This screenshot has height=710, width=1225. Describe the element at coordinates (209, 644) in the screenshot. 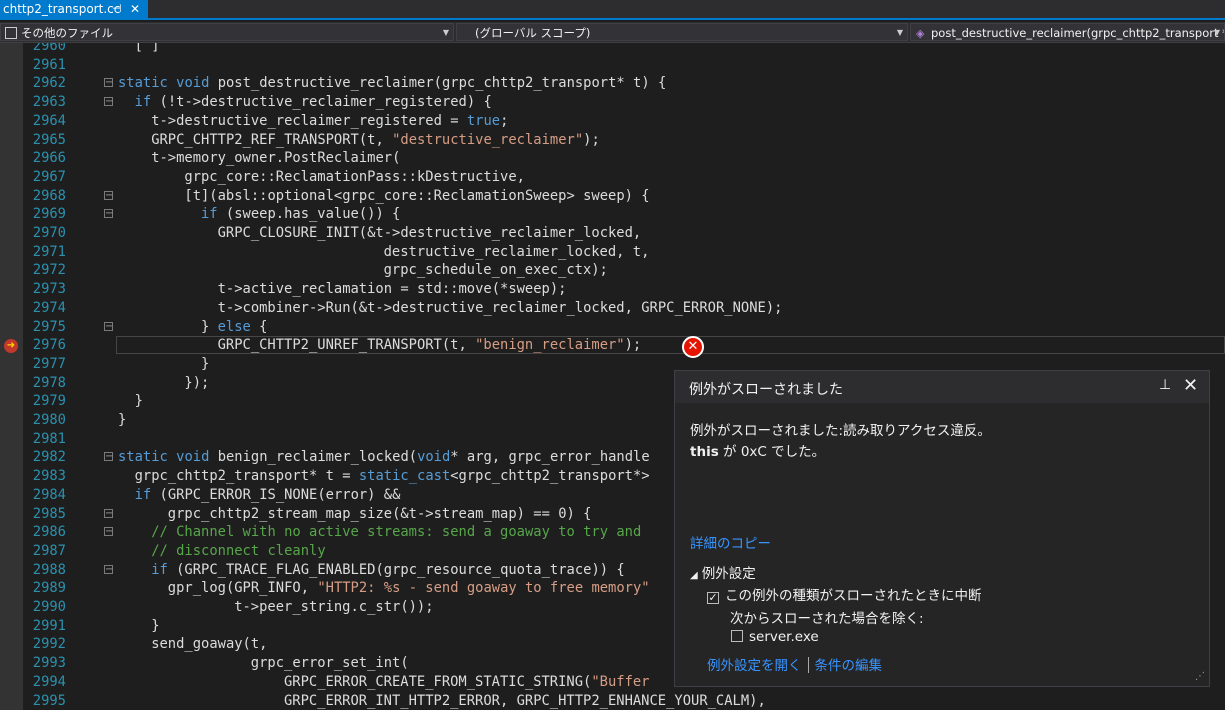

I see `code-text: send_goaway(t,` at that location.